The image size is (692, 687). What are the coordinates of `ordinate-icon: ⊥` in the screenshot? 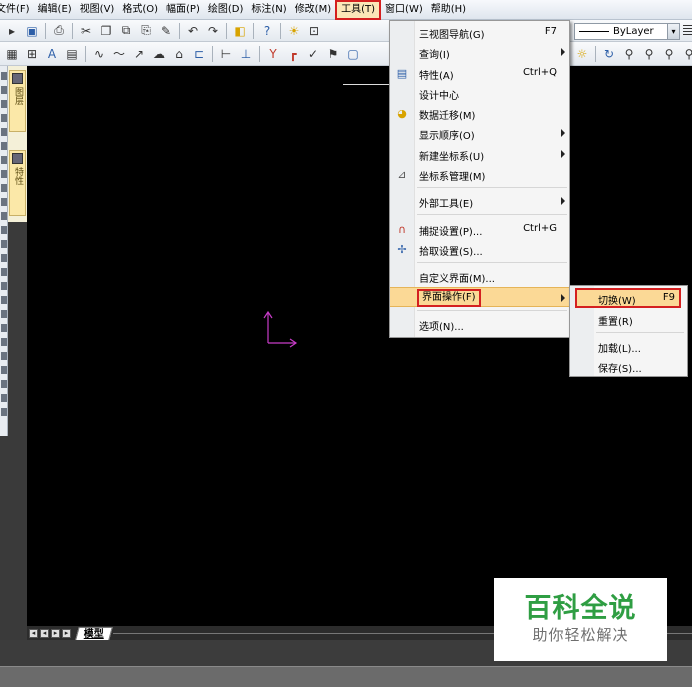 It's located at (246, 54).